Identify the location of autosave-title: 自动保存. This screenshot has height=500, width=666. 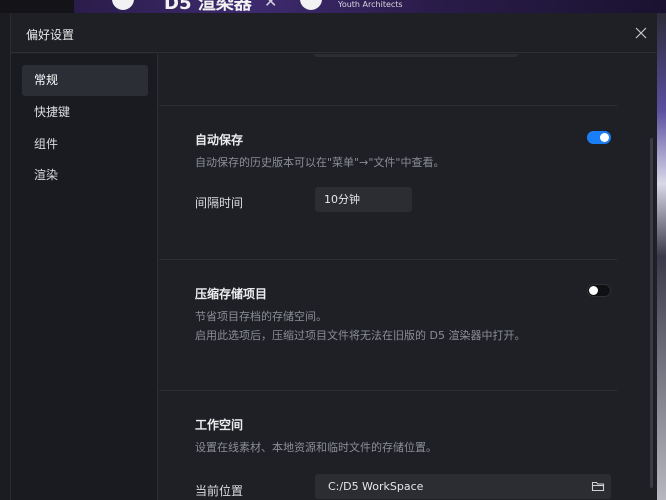
(219, 140).